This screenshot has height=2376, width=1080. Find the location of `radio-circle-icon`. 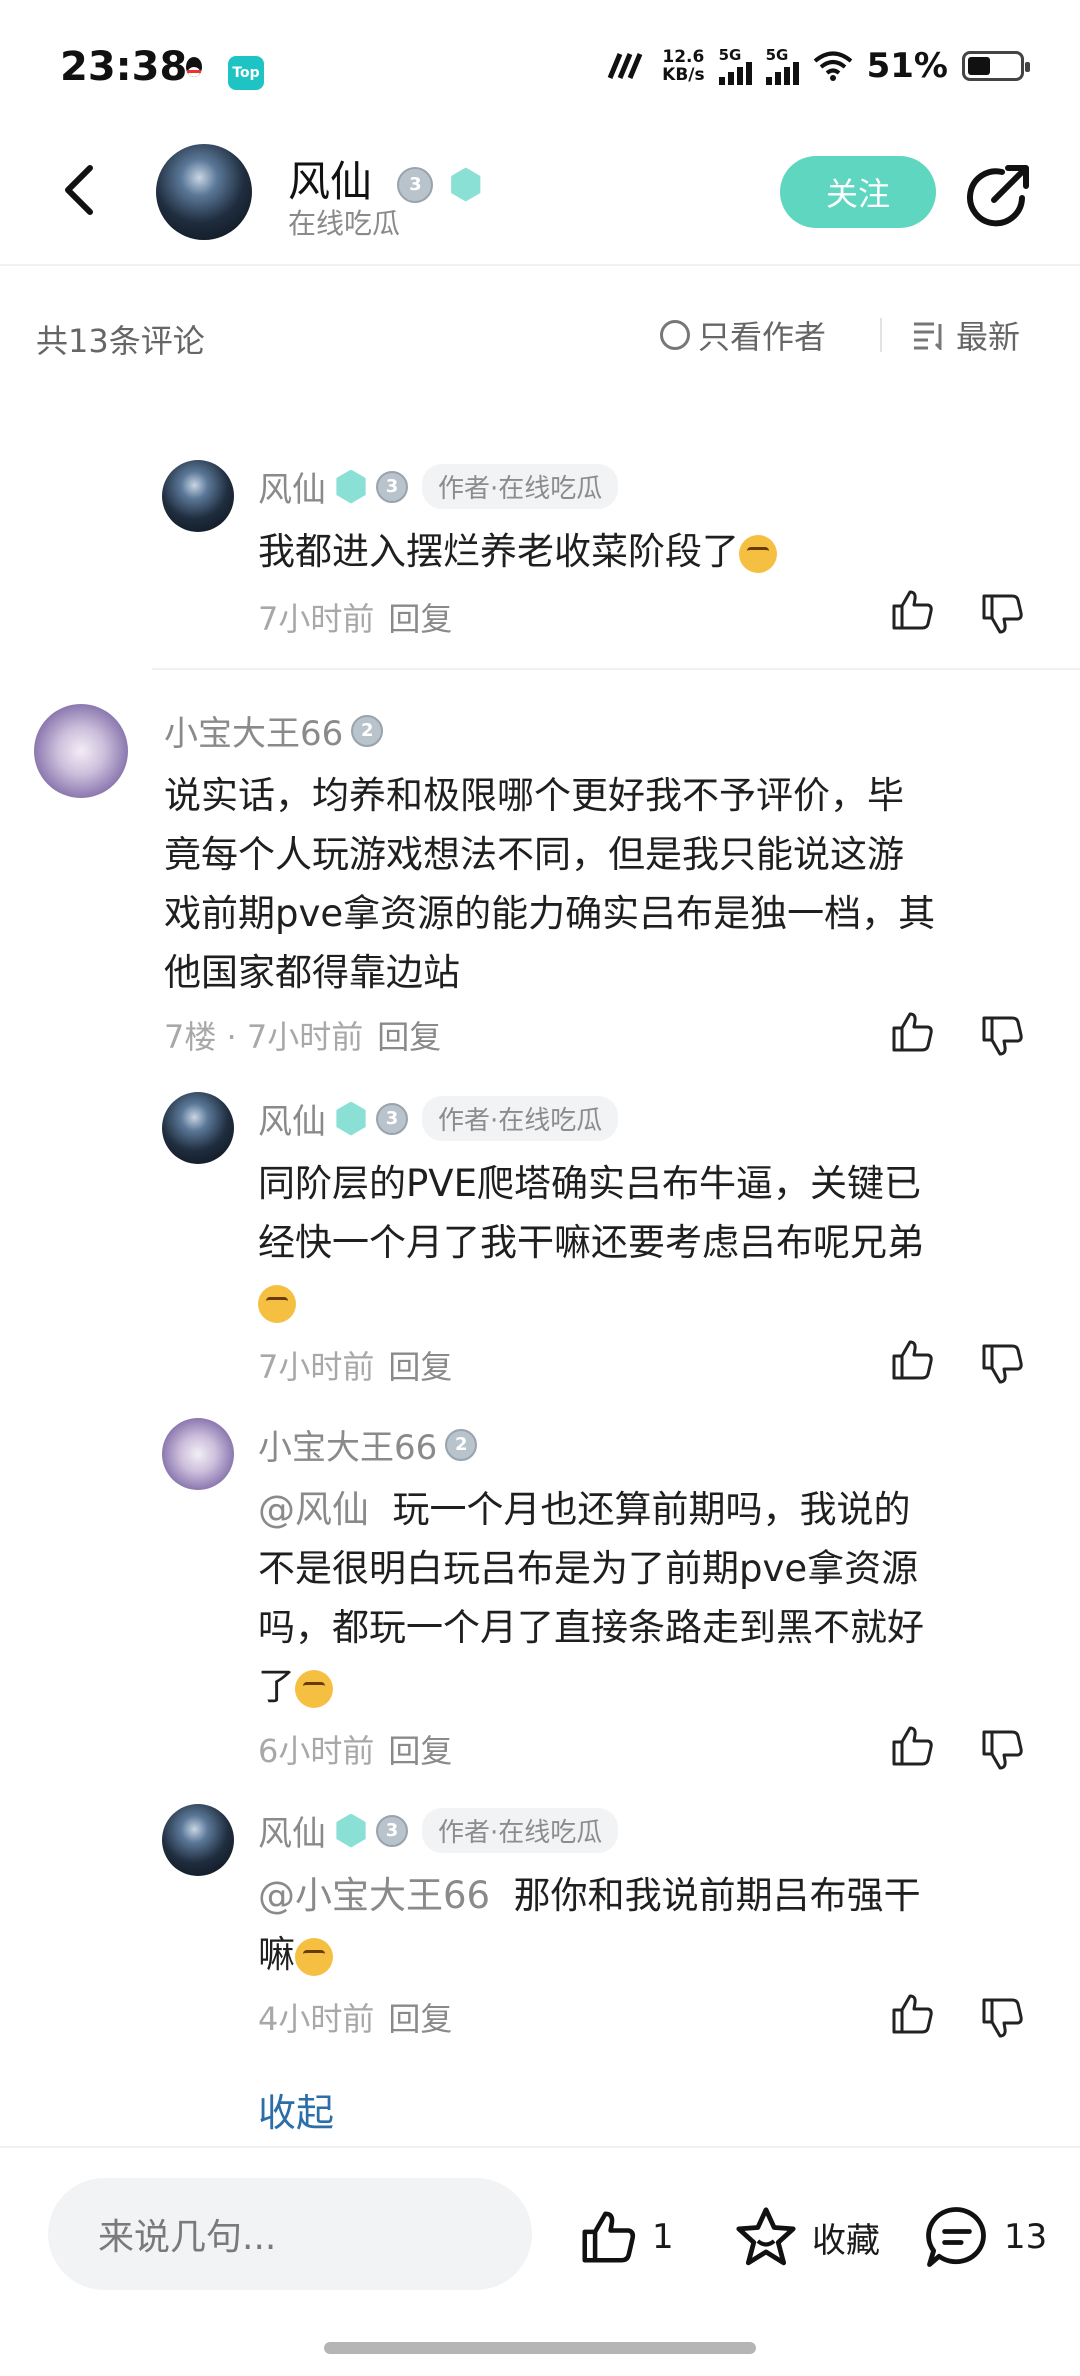

radio-circle-icon is located at coordinates (675, 335).